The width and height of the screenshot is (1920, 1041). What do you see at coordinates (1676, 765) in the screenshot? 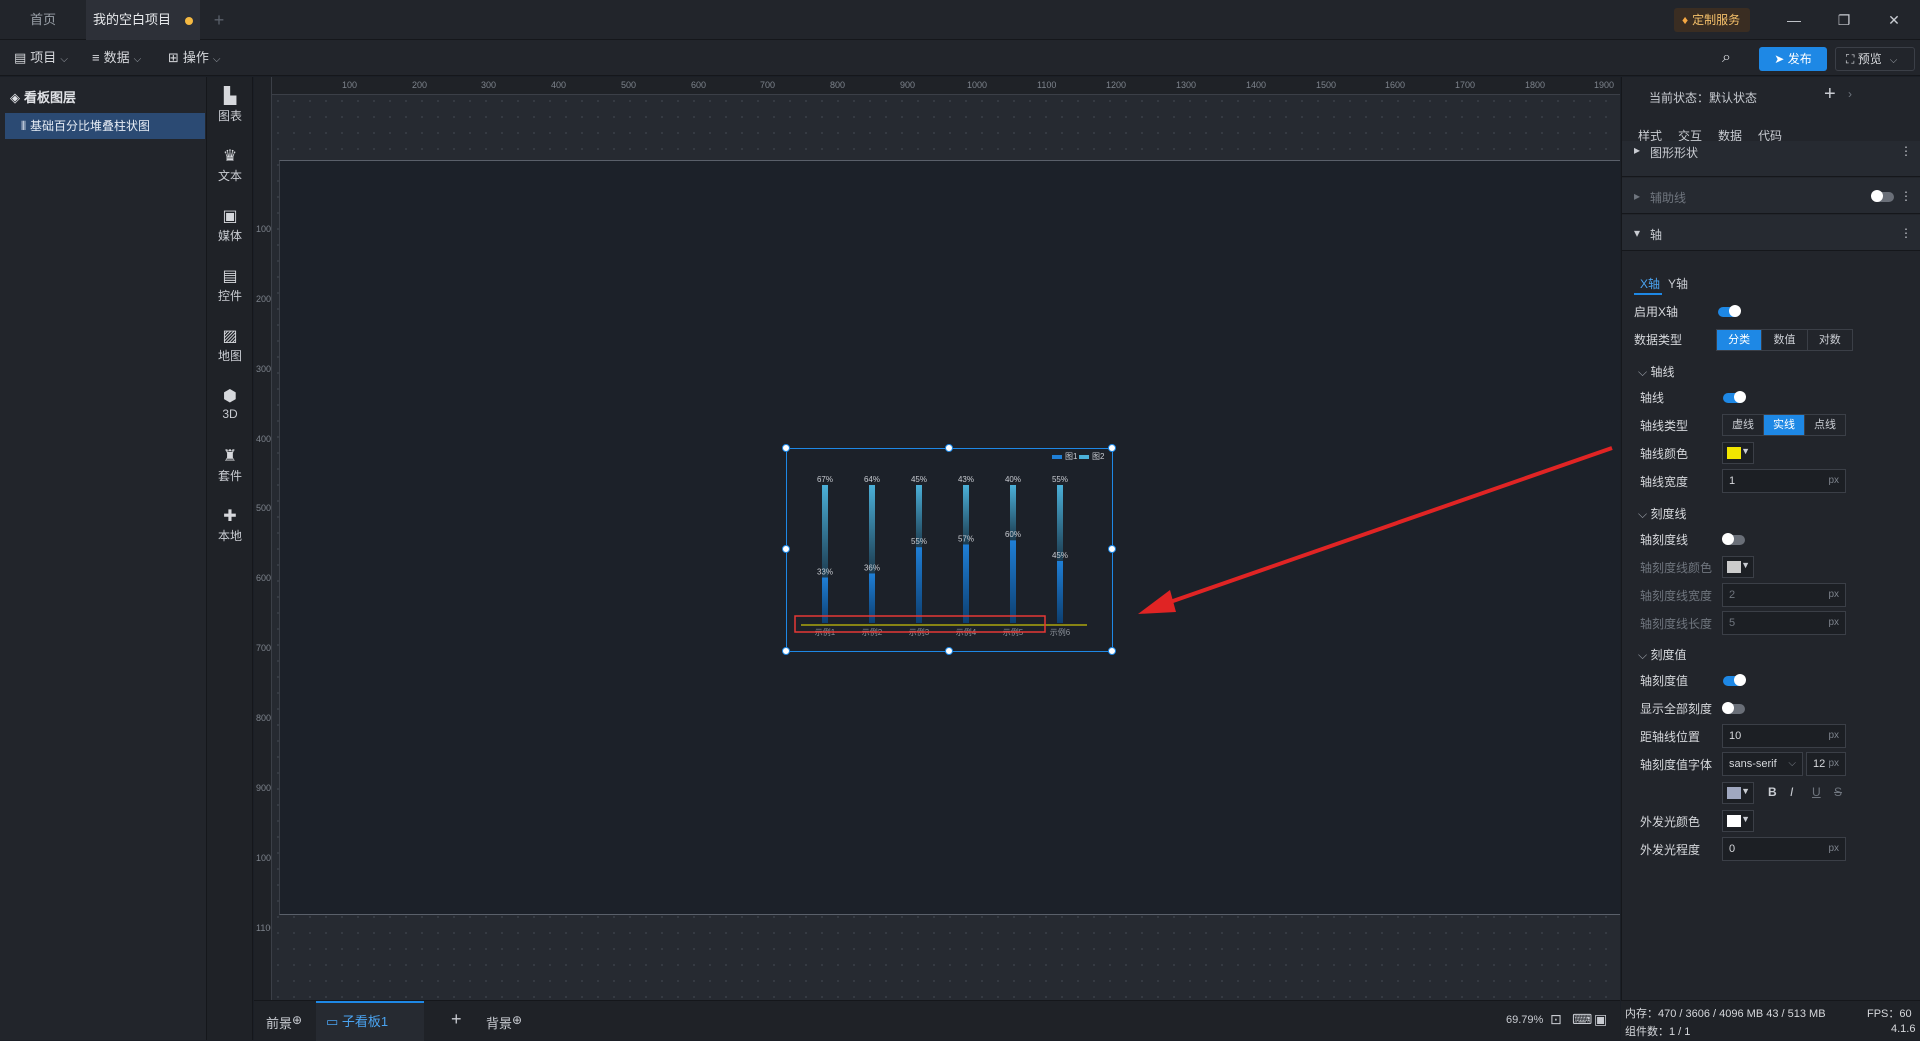
I see `tick-font-label: 轴刻度值字体` at bounding box center [1676, 765].